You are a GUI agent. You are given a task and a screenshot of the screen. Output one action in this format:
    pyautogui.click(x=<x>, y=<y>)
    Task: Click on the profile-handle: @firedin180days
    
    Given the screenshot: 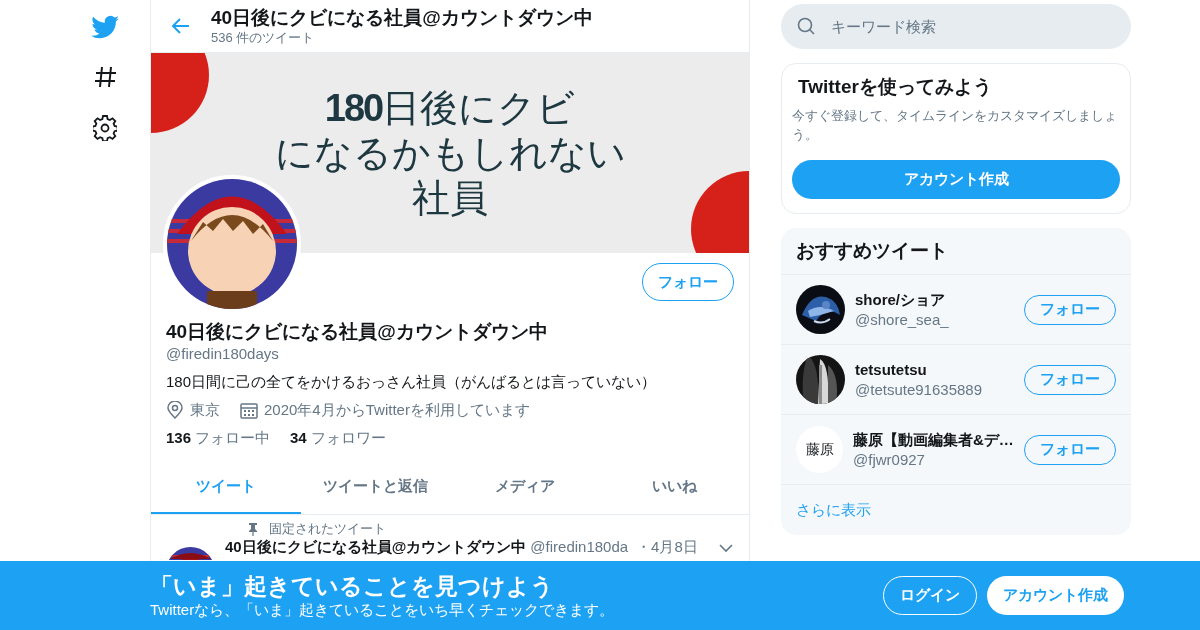 What is the action you would take?
    pyautogui.click(x=223, y=354)
    